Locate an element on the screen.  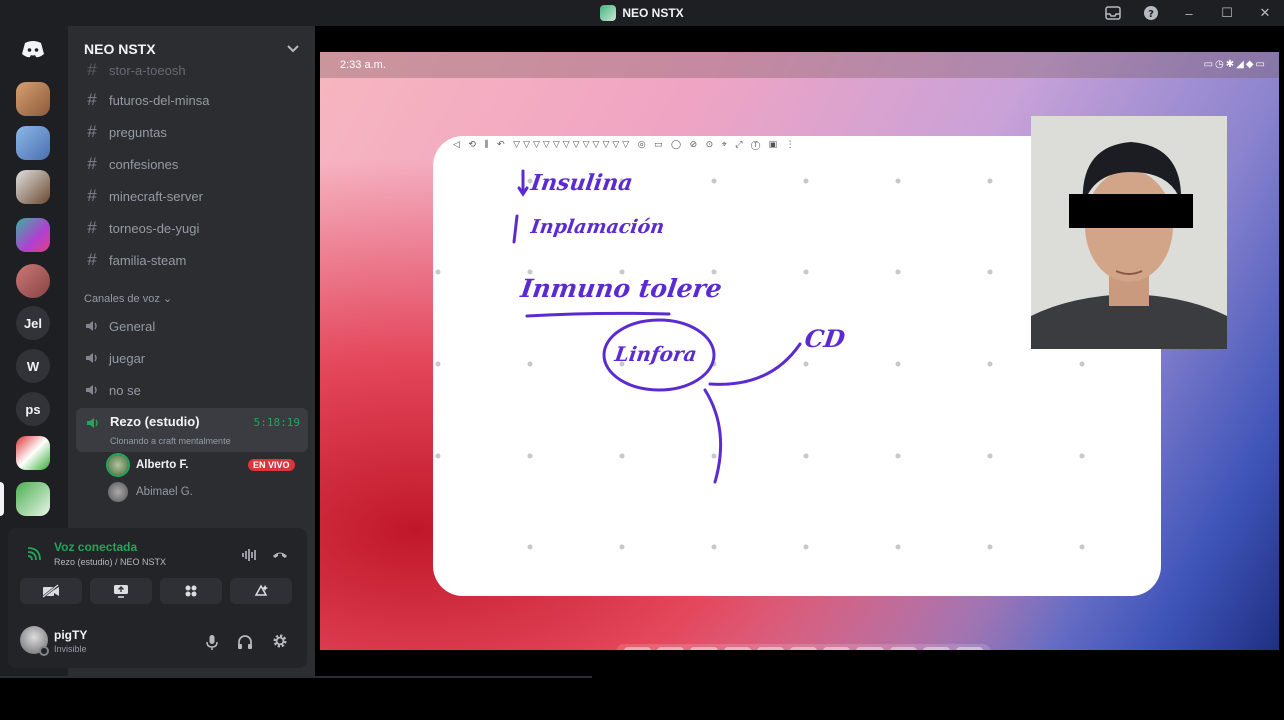
disconnect-icon is located at coordinates (280, 557).